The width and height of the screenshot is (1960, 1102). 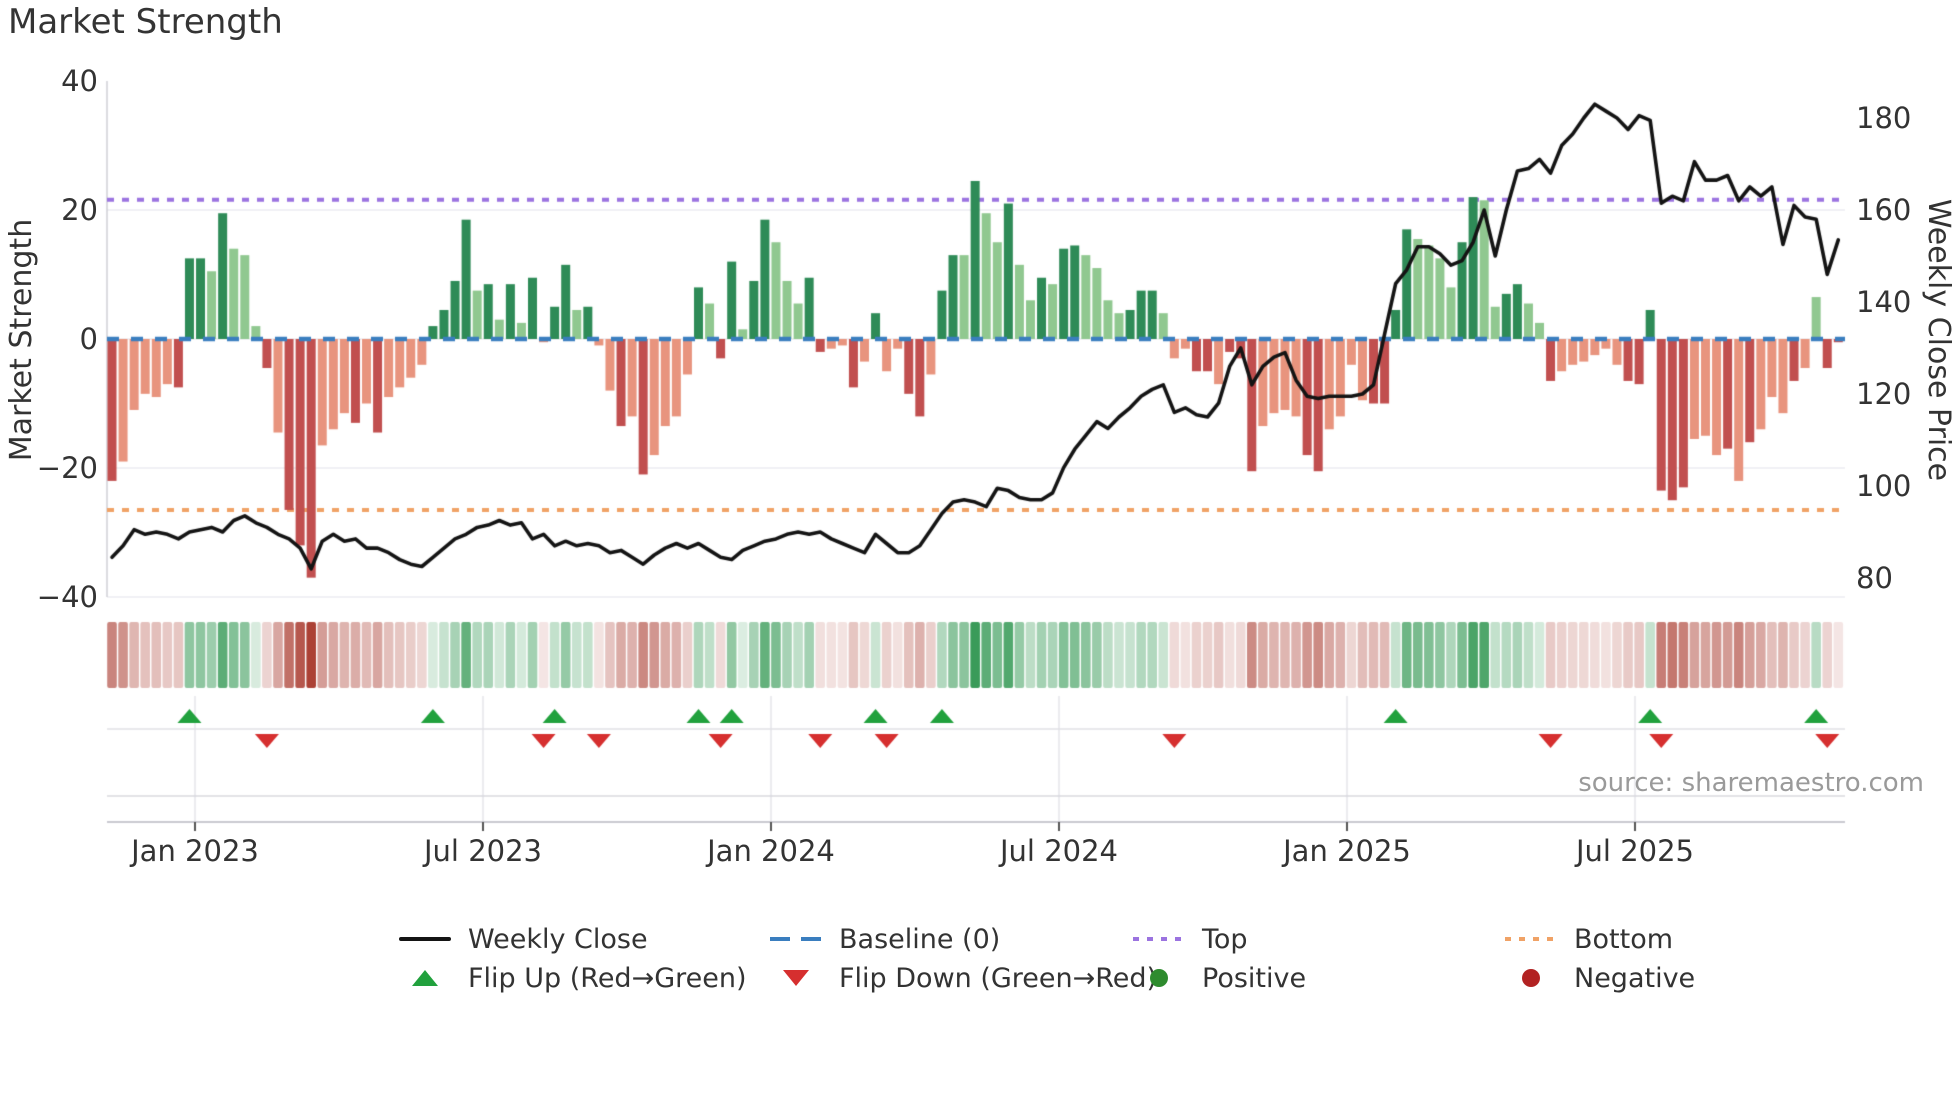 What do you see at coordinates (1634, 851) in the screenshot?
I see `x-tick-jul-2025: Jul 2025` at bounding box center [1634, 851].